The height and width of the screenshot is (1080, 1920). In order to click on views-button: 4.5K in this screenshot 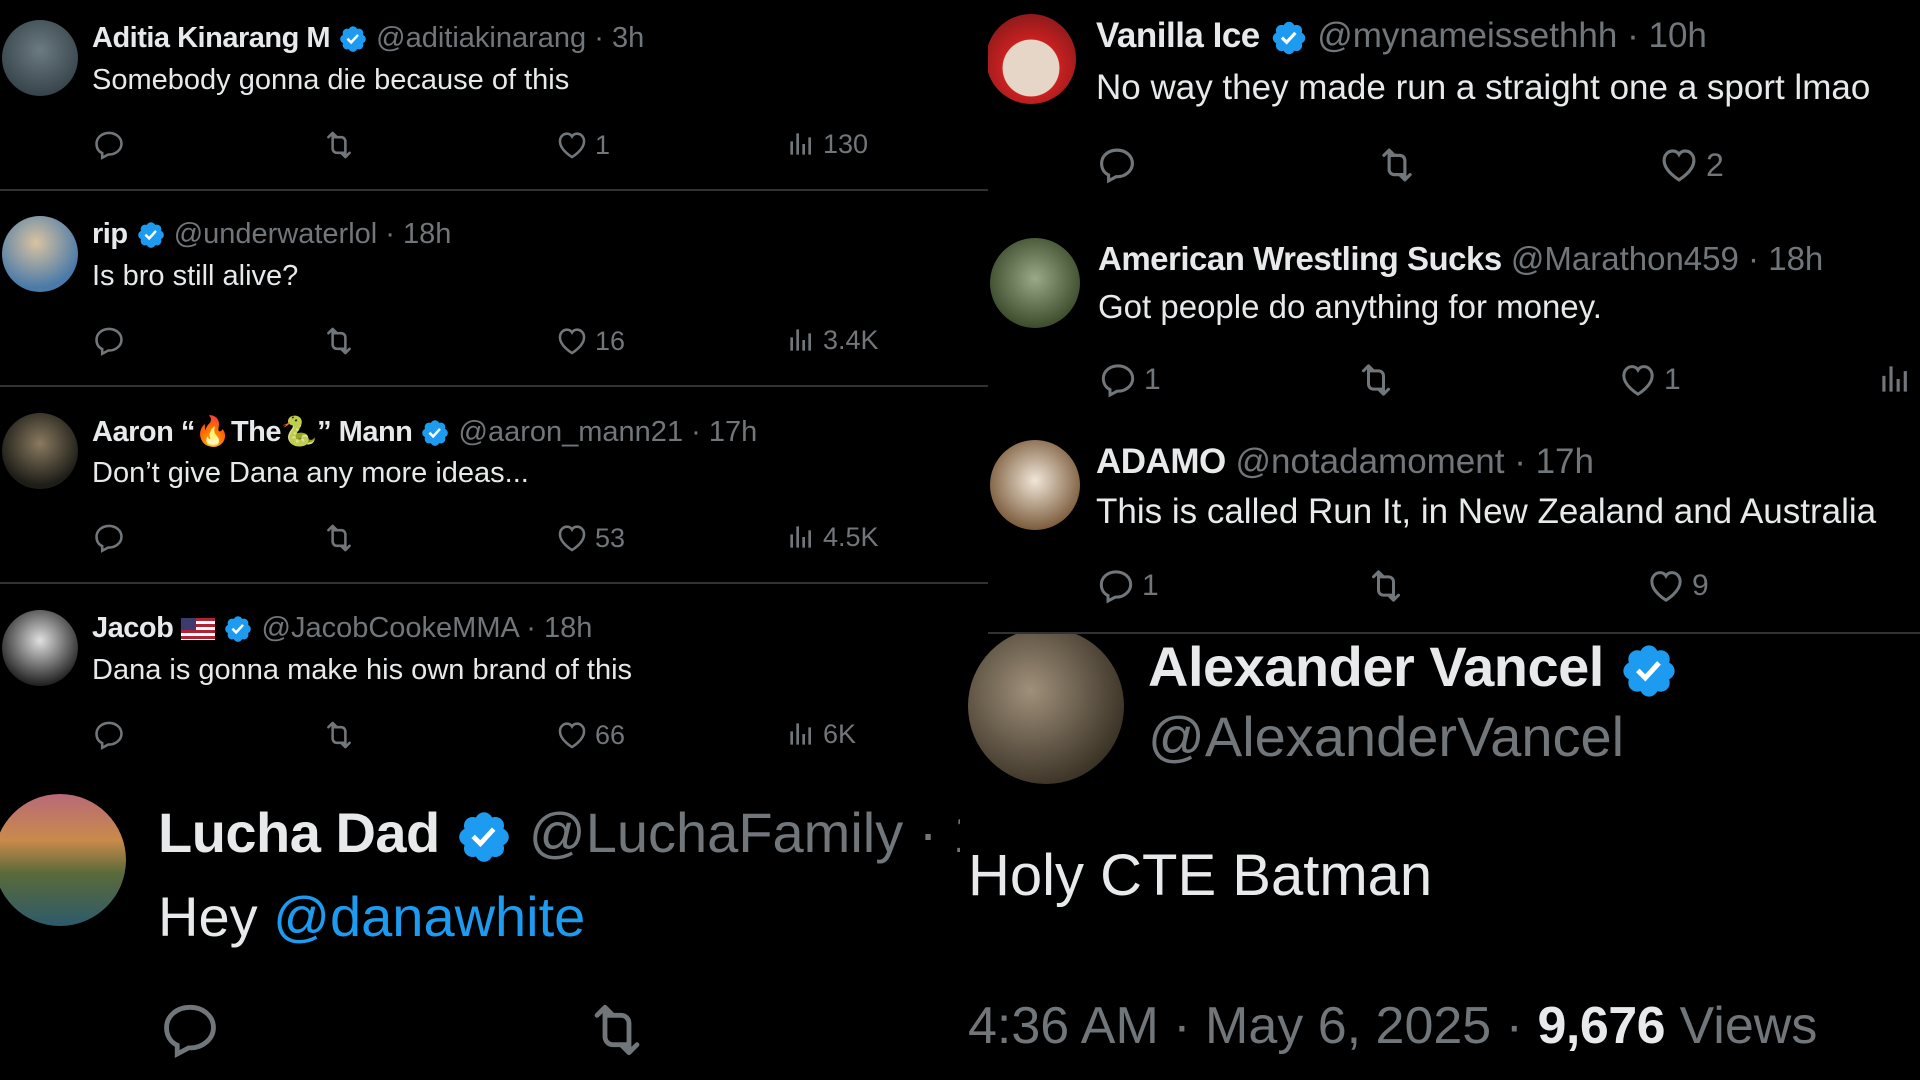, I will do `click(832, 537)`.